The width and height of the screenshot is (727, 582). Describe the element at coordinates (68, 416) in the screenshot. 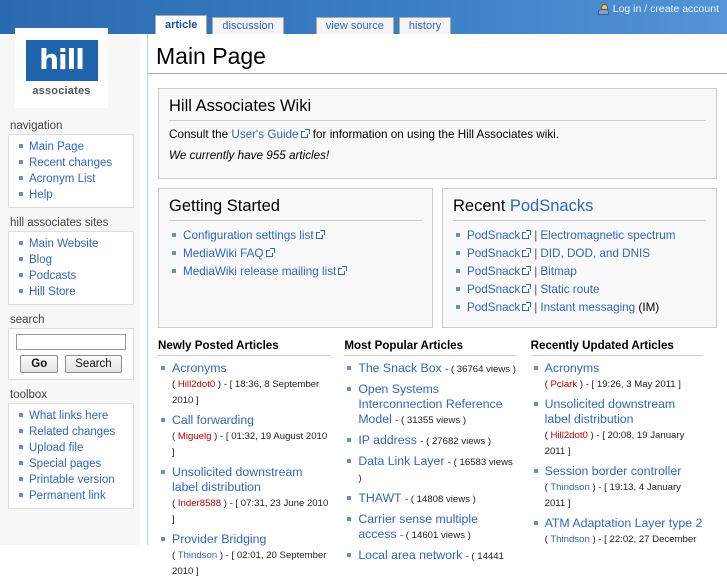

I see `sidebar-link-what-links-here: What links here` at that location.